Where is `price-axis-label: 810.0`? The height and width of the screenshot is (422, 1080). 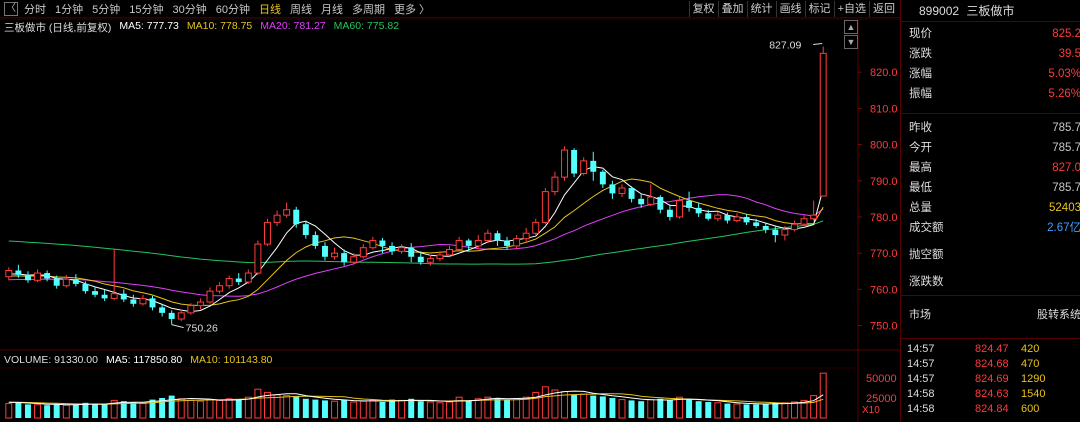 price-axis-label: 810.0 is located at coordinates (884, 109).